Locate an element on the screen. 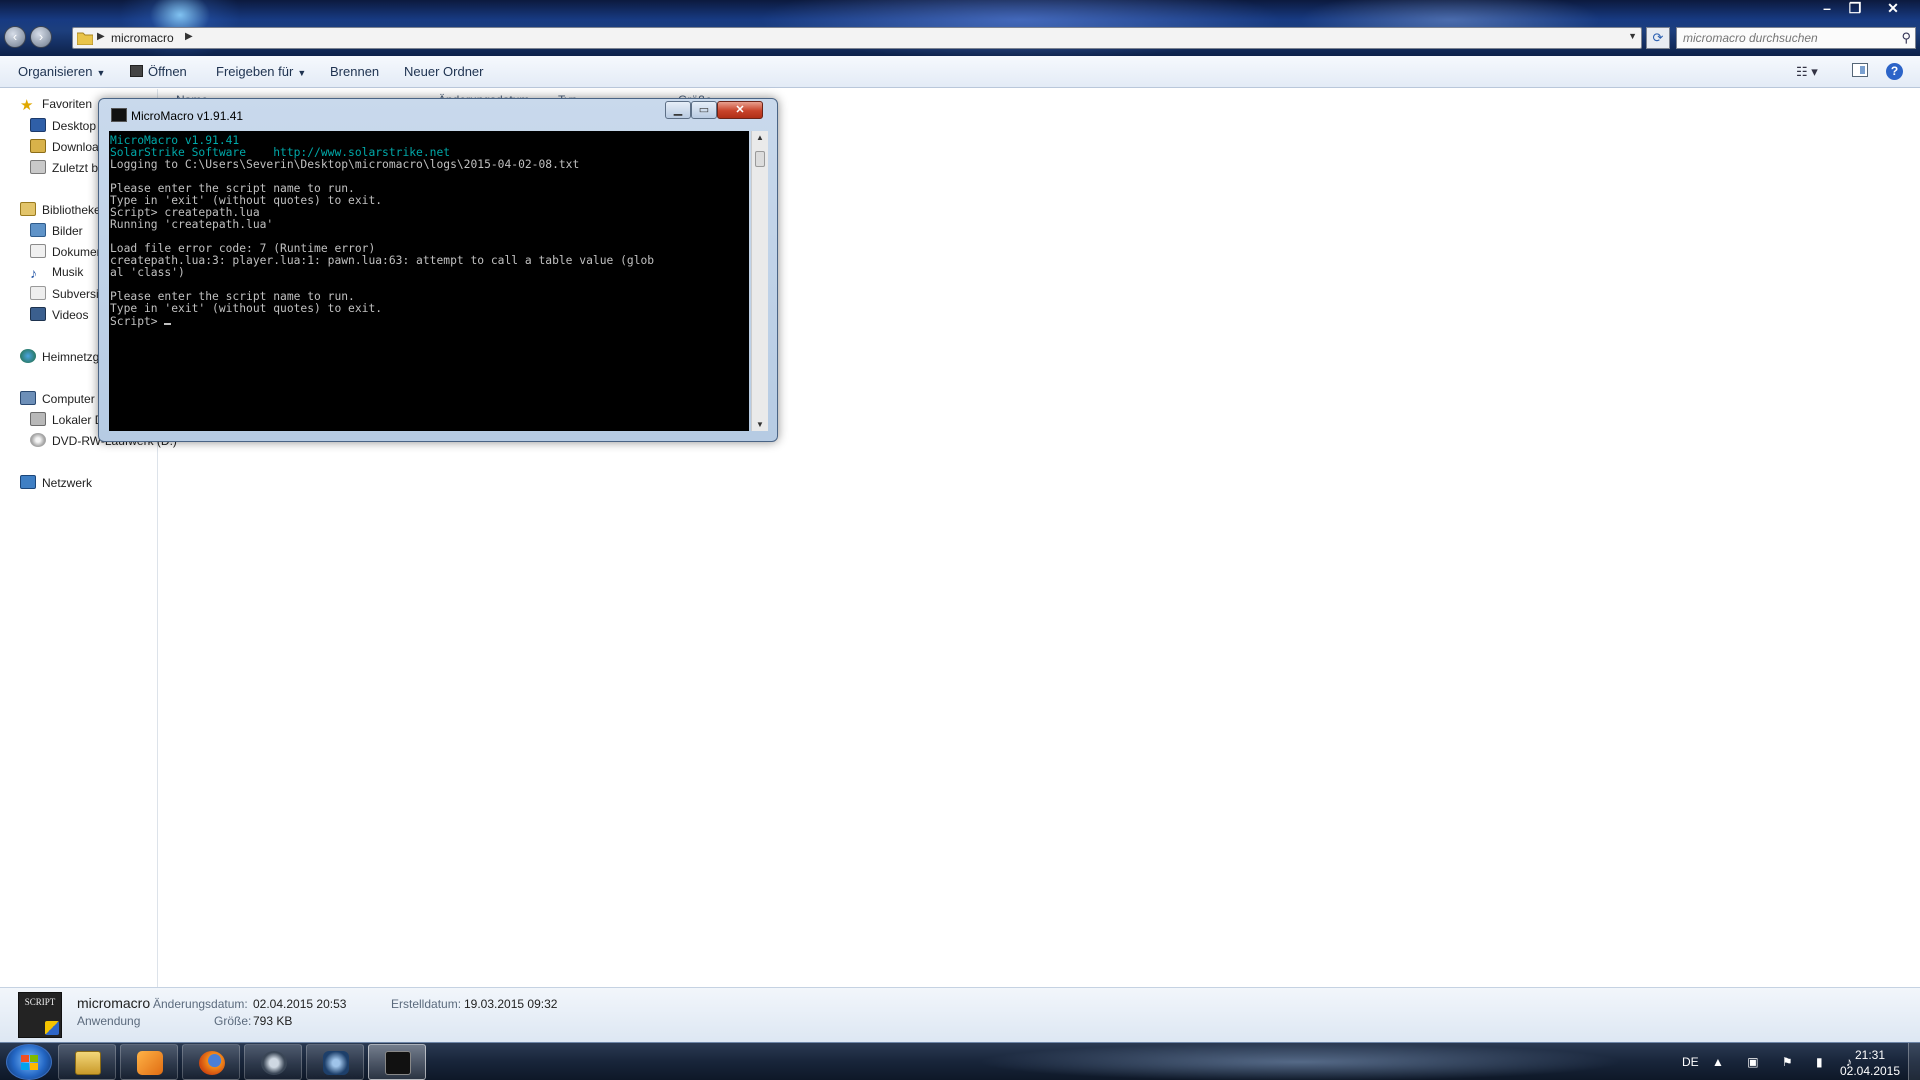  library-icon is located at coordinates (28, 209).